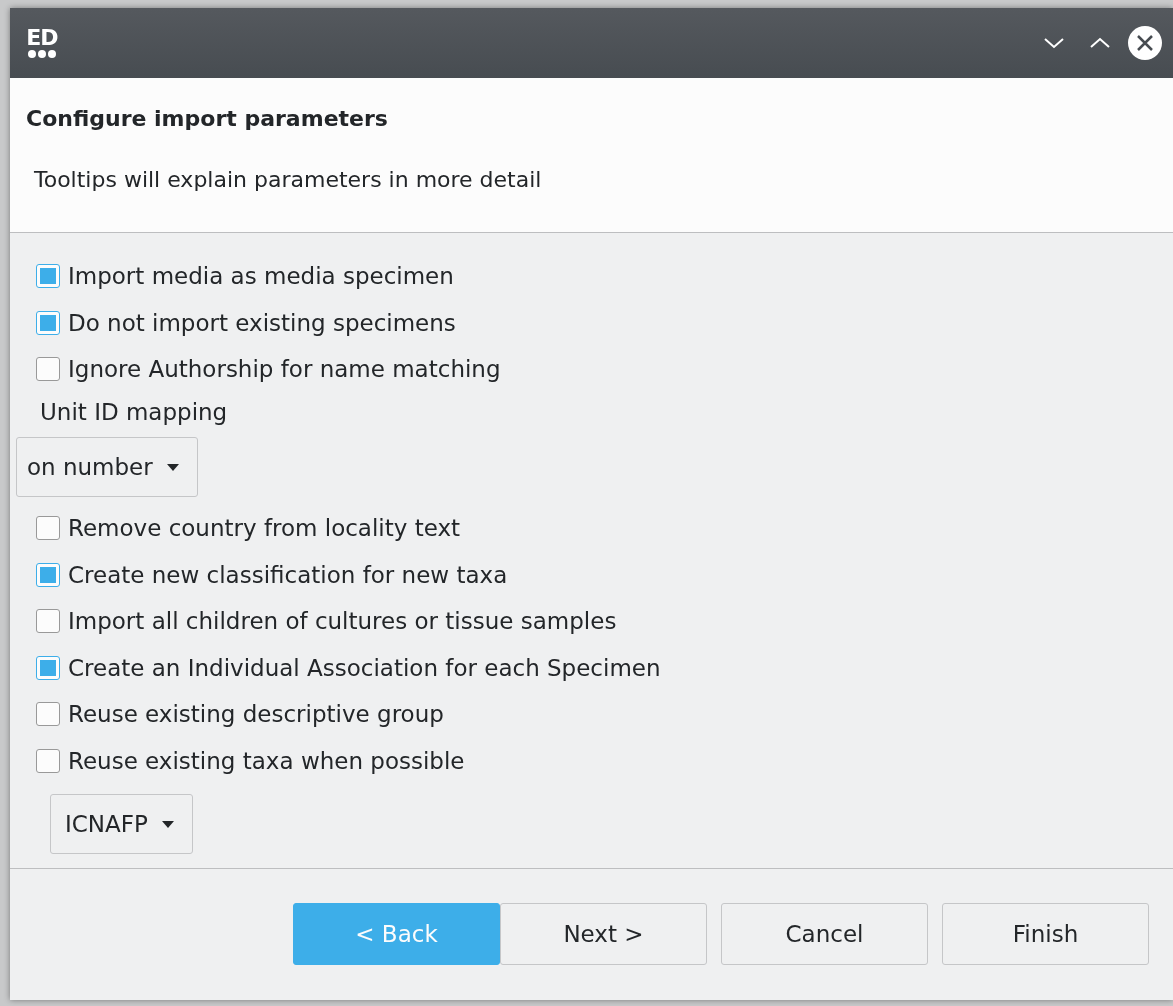 This screenshot has height=1006, width=1173. What do you see at coordinates (121, 824) in the screenshot?
I see `dropdown: ICNAFP` at bounding box center [121, 824].